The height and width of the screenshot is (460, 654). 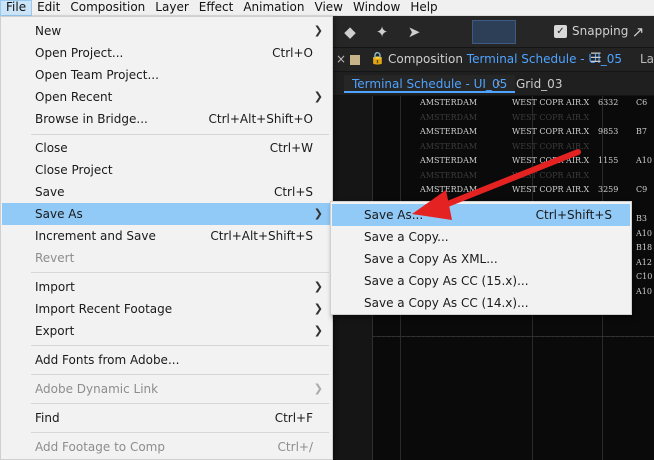 What do you see at coordinates (166, 389) in the screenshot?
I see `menu-item-adobe-dynamic-link: Adobe Dynamic Link ❯` at bounding box center [166, 389].